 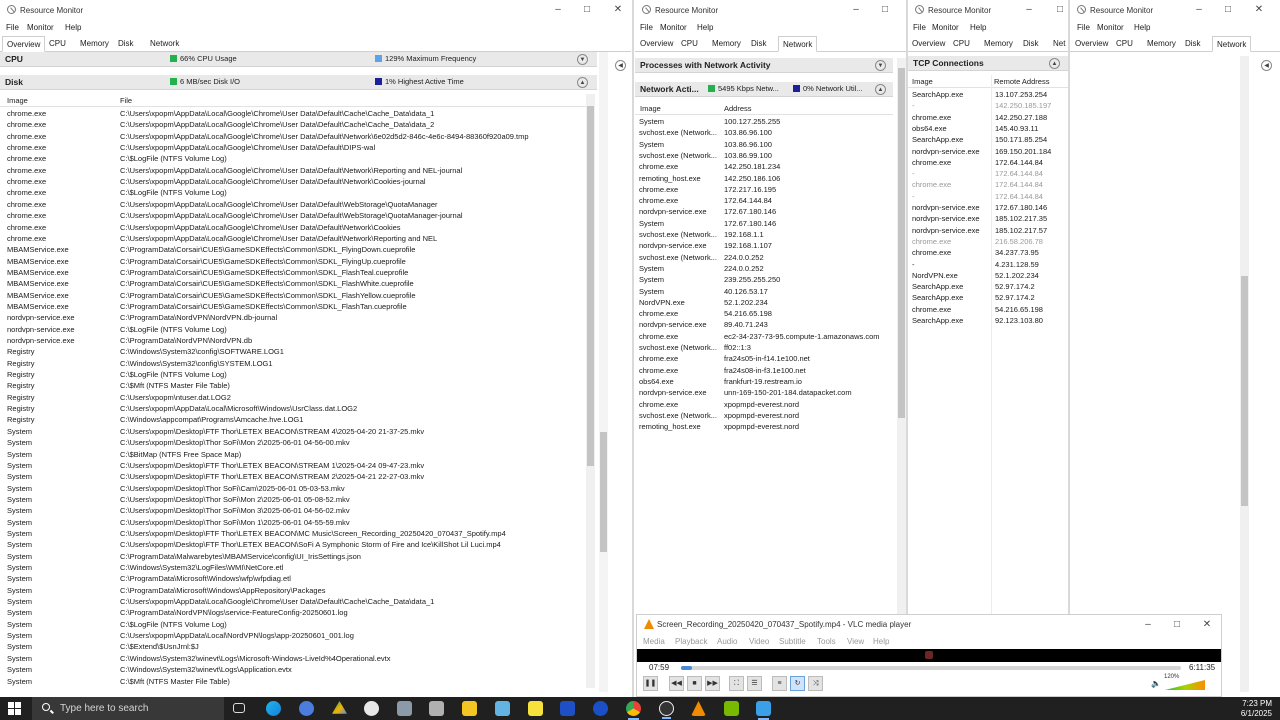 What do you see at coordinates (339, 707) in the screenshot?
I see `google-drive-icon` at bounding box center [339, 707].